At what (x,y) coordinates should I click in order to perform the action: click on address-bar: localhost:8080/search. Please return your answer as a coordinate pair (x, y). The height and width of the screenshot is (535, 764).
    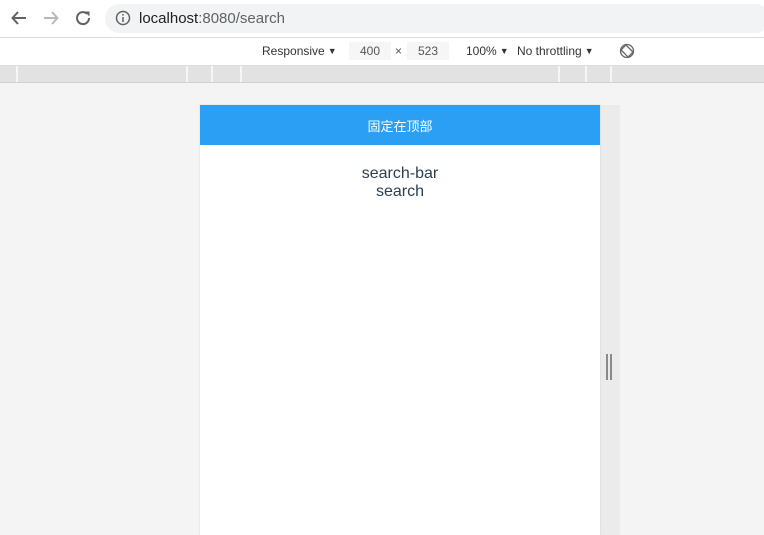
    Looking at the image, I should click on (434, 18).